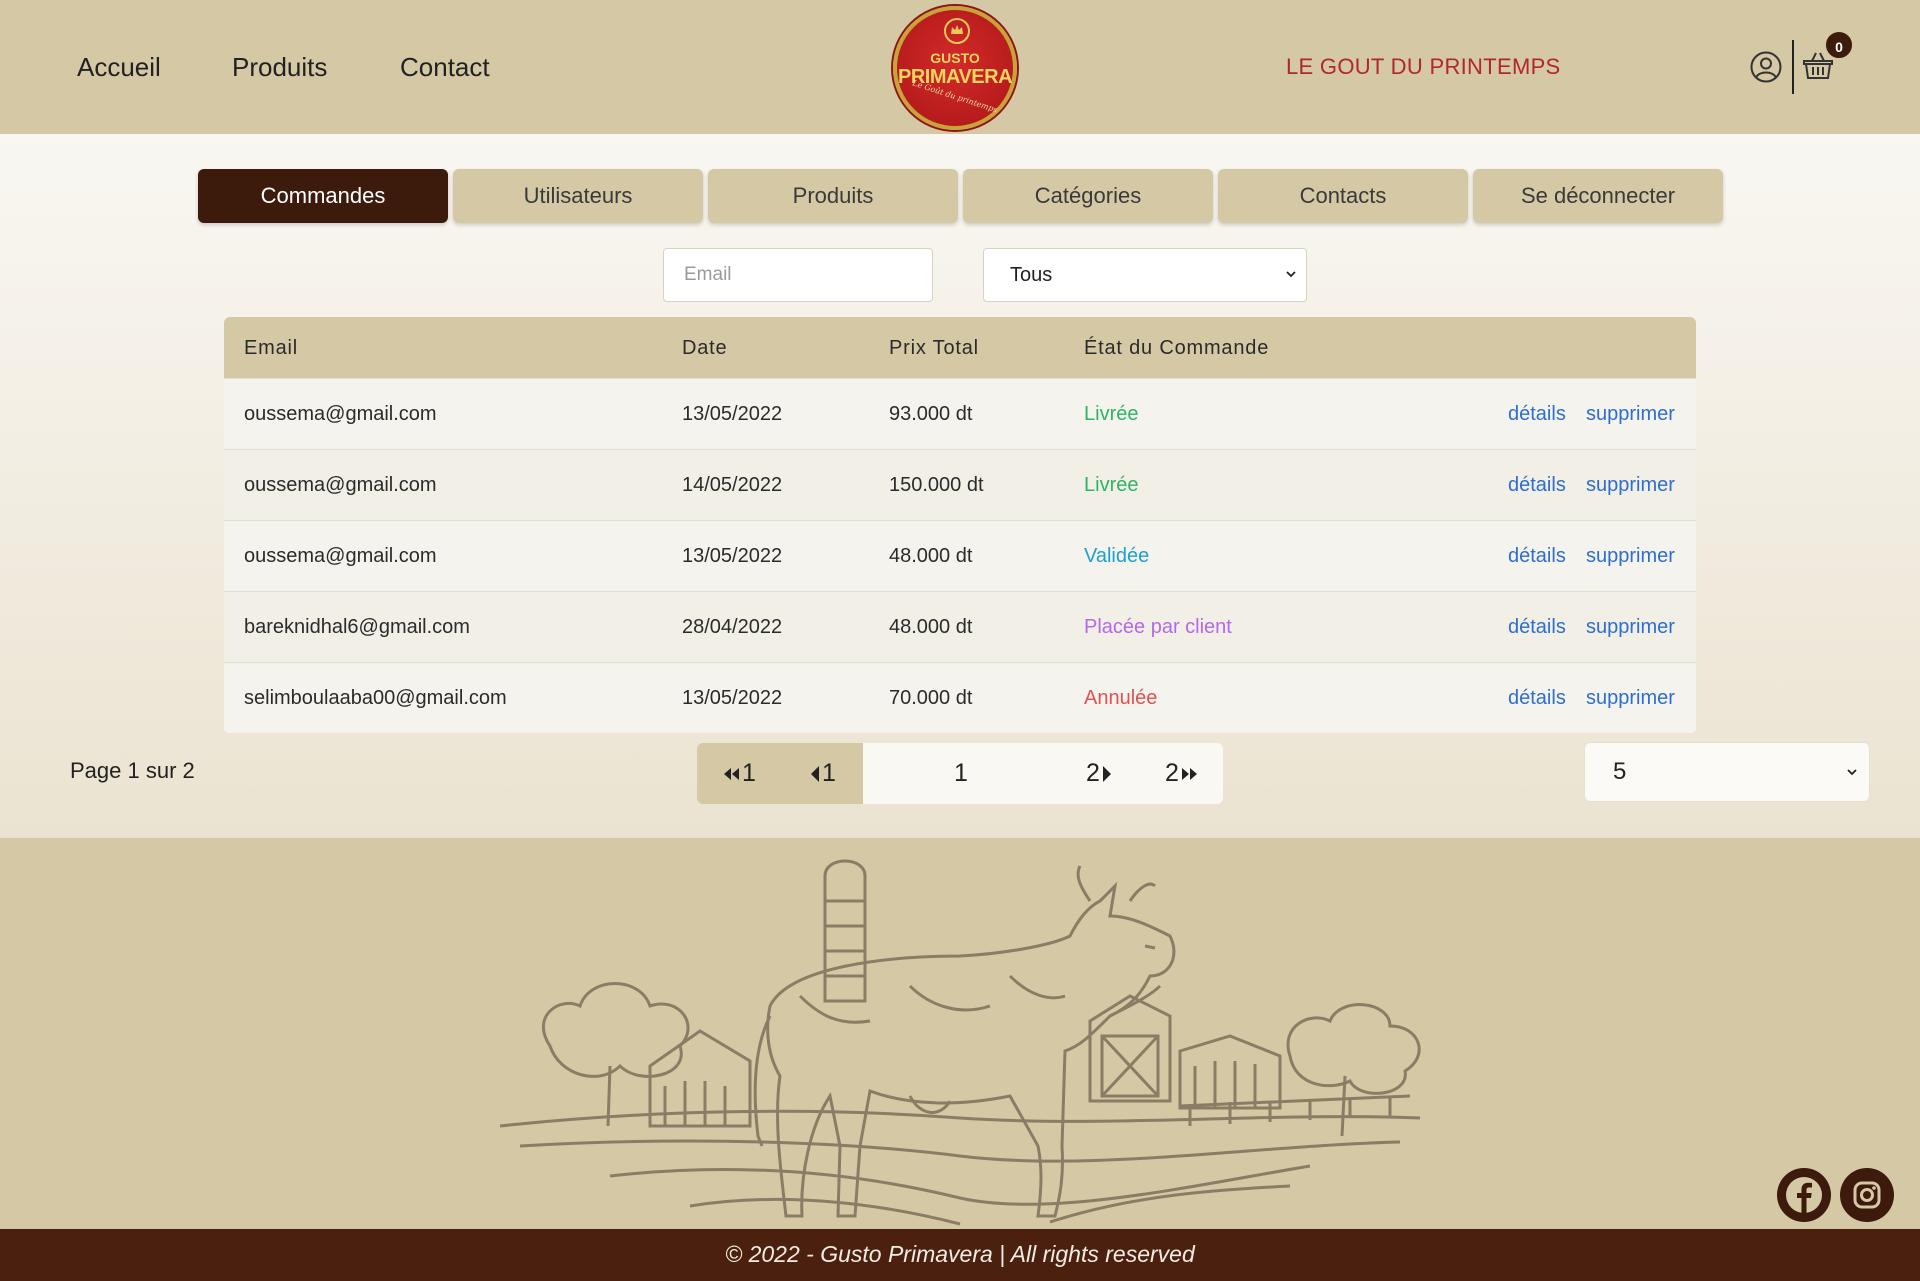  Describe the element at coordinates (955, 58) in the screenshot. I see `logo-text-top: GUSTO` at that location.